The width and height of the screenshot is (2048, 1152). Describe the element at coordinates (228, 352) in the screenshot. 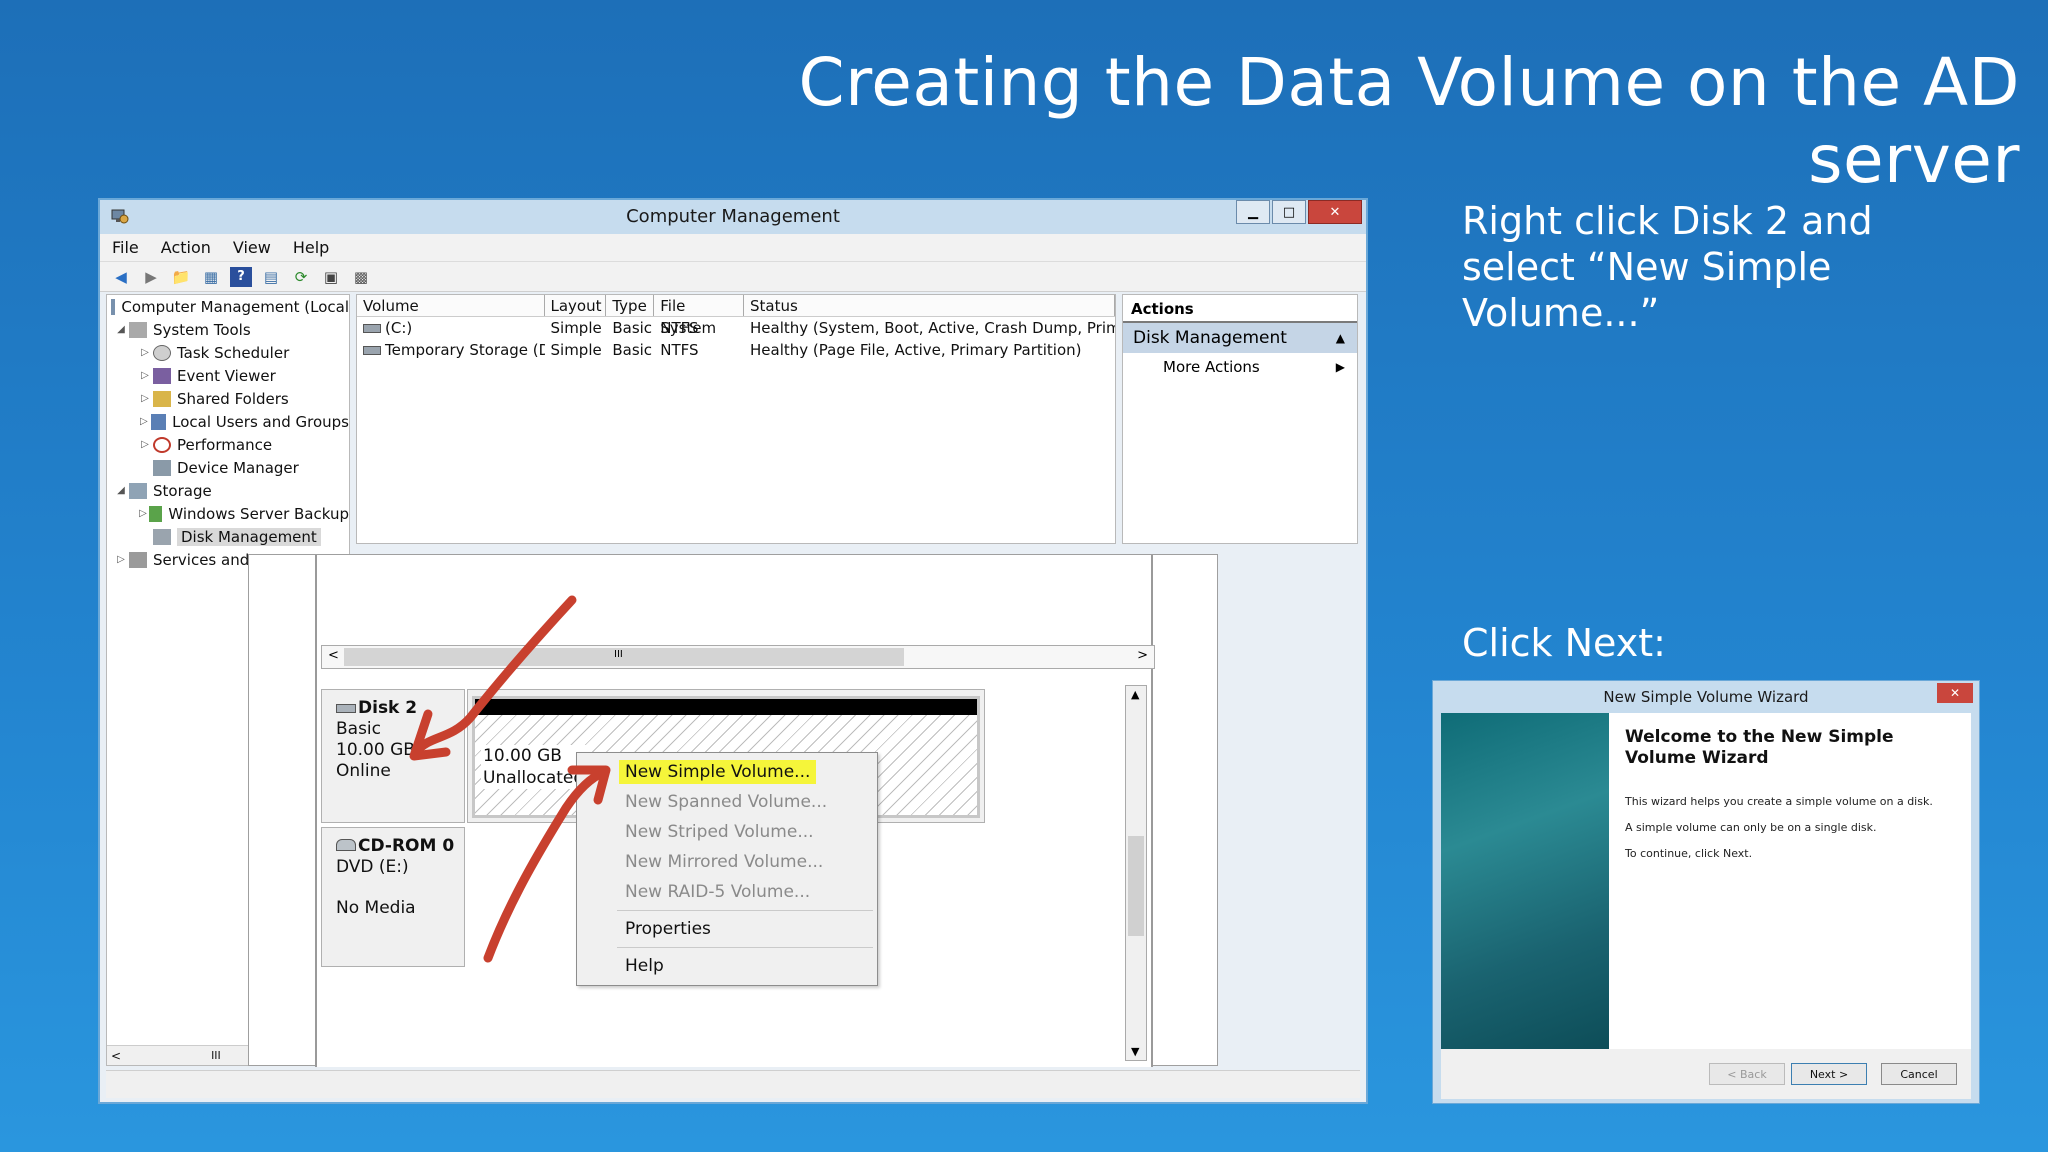

I see `tree-item-task-scheduler: ▷ Task Scheduler` at that location.